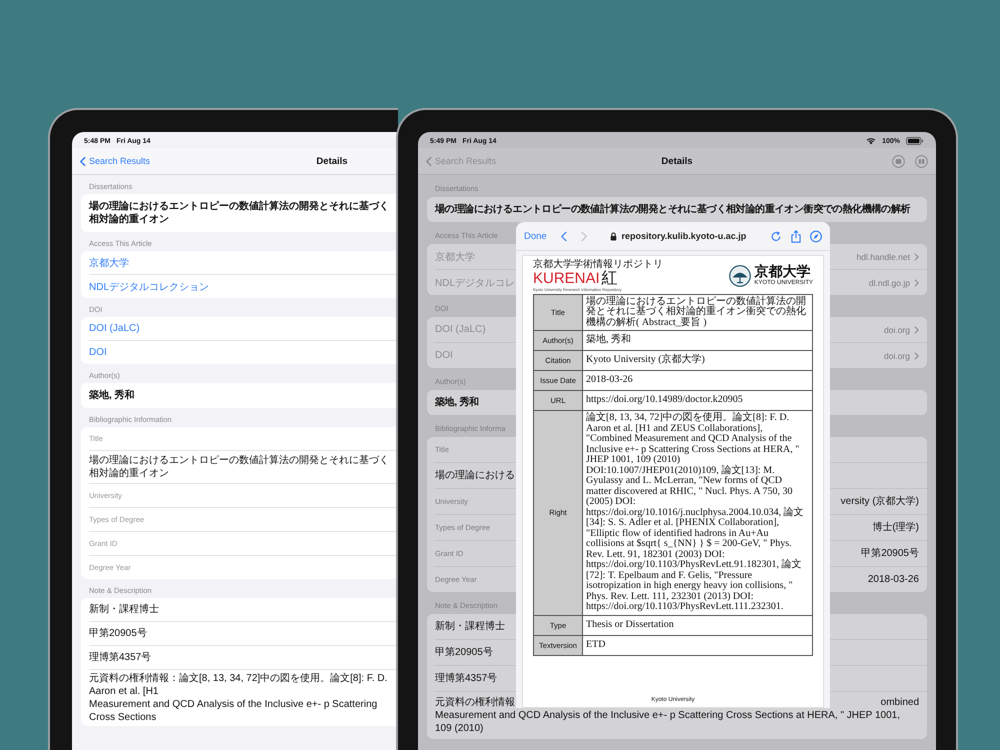  Describe the element at coordinates (697, 340) in the screenshot. I see `table-cell: 築地, 秀和` at that location.